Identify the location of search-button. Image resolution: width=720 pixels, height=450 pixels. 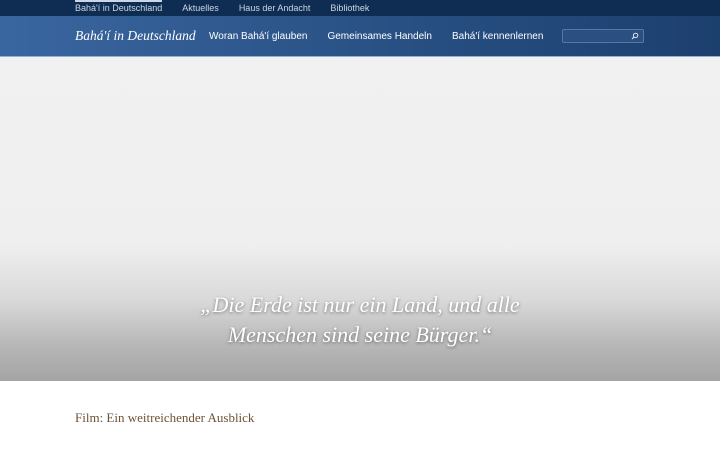
(635, 36).